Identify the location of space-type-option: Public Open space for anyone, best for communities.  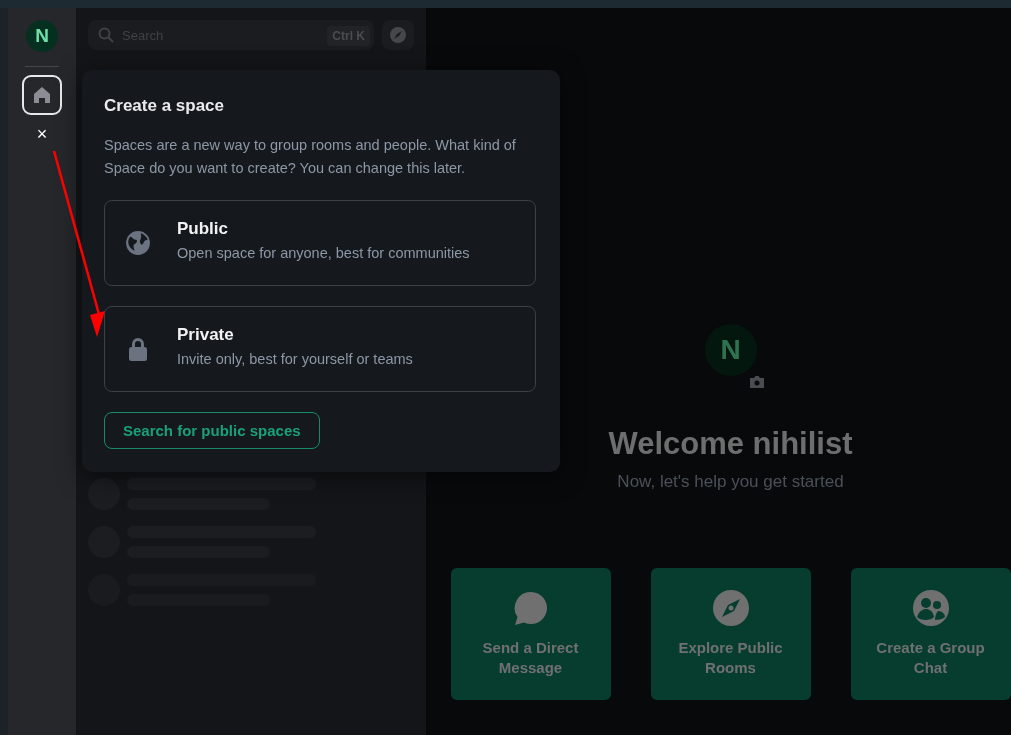
(320, 243).